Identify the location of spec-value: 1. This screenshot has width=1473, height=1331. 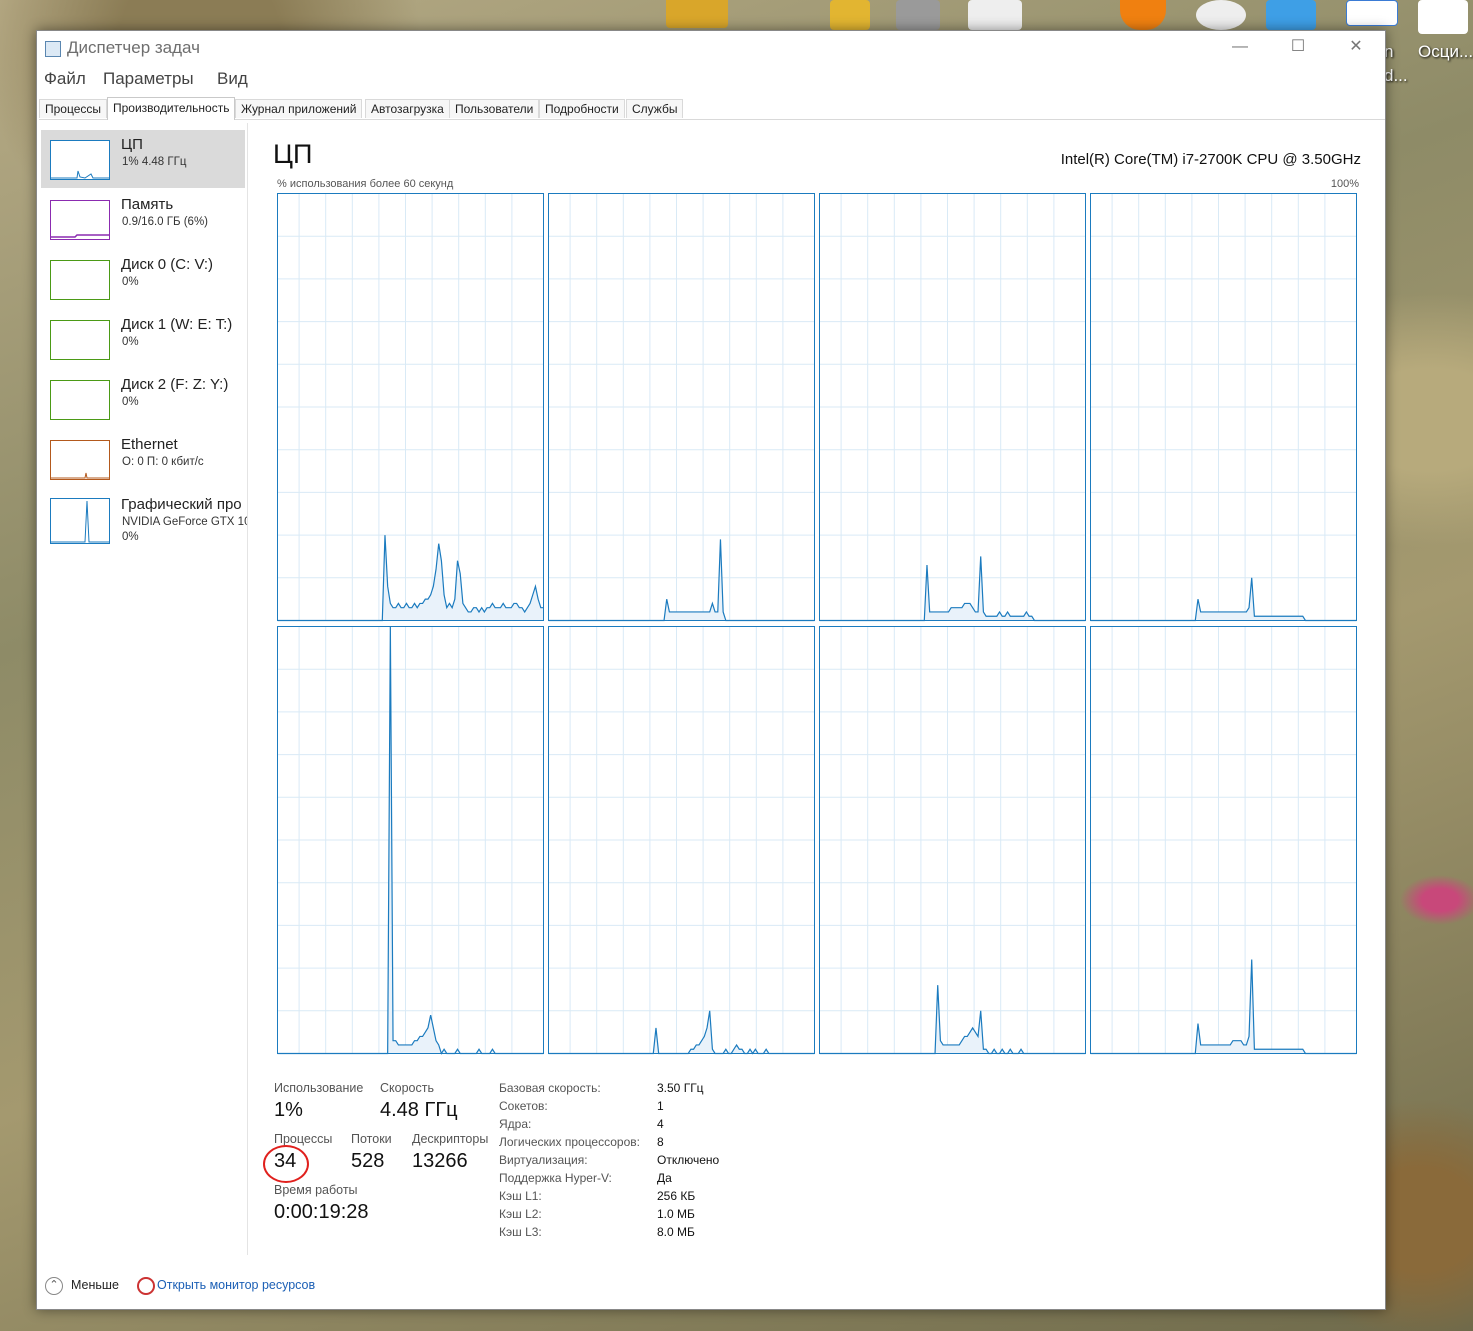
(660, 1106).